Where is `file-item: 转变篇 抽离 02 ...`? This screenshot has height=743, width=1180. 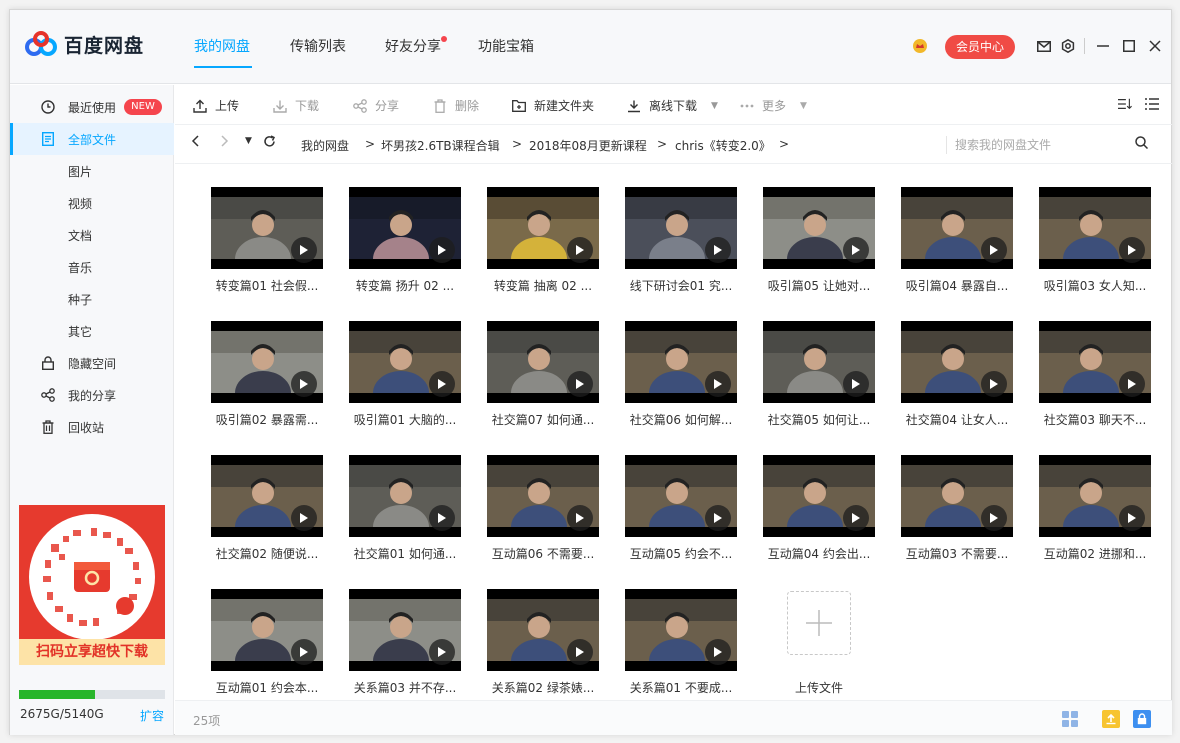
file-item: 转变篇 抽离 02 ... is located at coordinates (542, 235).